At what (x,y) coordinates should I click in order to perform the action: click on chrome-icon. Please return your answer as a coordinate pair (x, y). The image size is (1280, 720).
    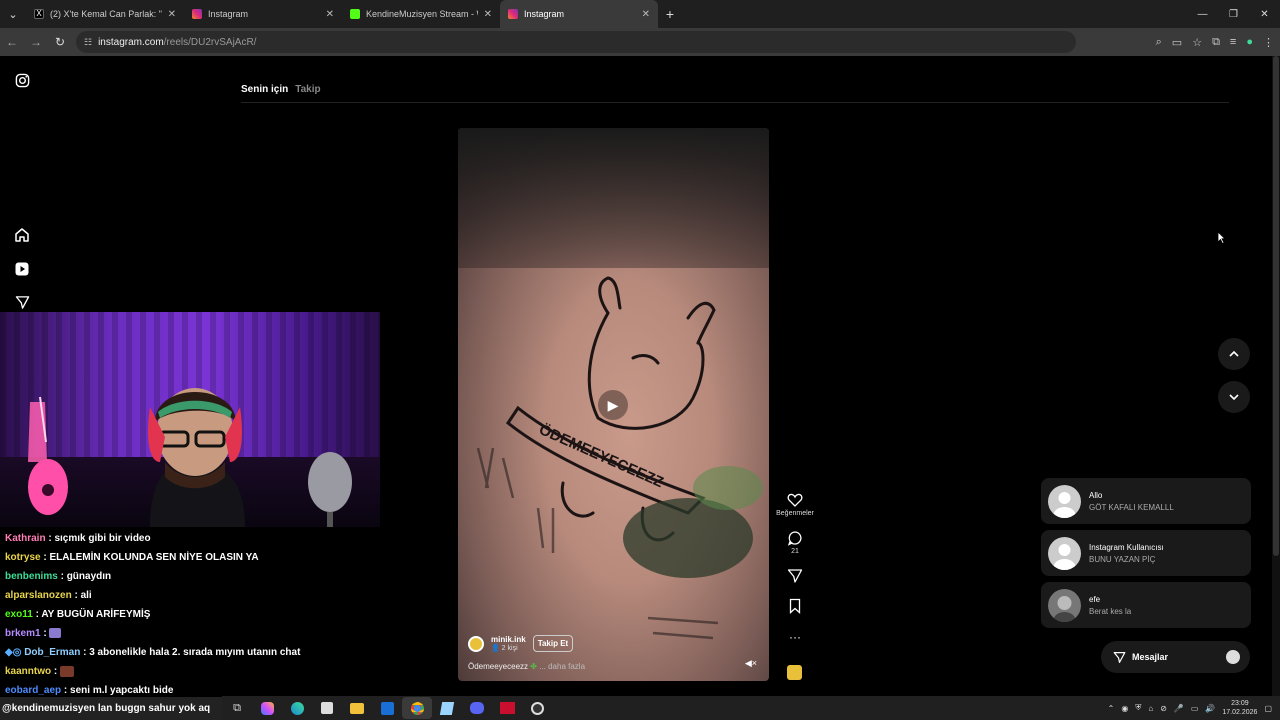
    Looking at the image, I should click on (417, 708).